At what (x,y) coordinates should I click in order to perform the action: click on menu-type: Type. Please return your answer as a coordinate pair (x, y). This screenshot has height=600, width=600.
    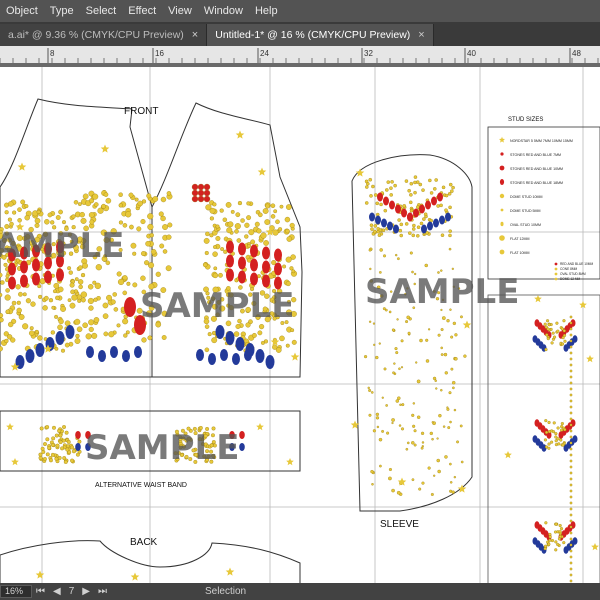
    Looking at the image, I should click on (62, 11).